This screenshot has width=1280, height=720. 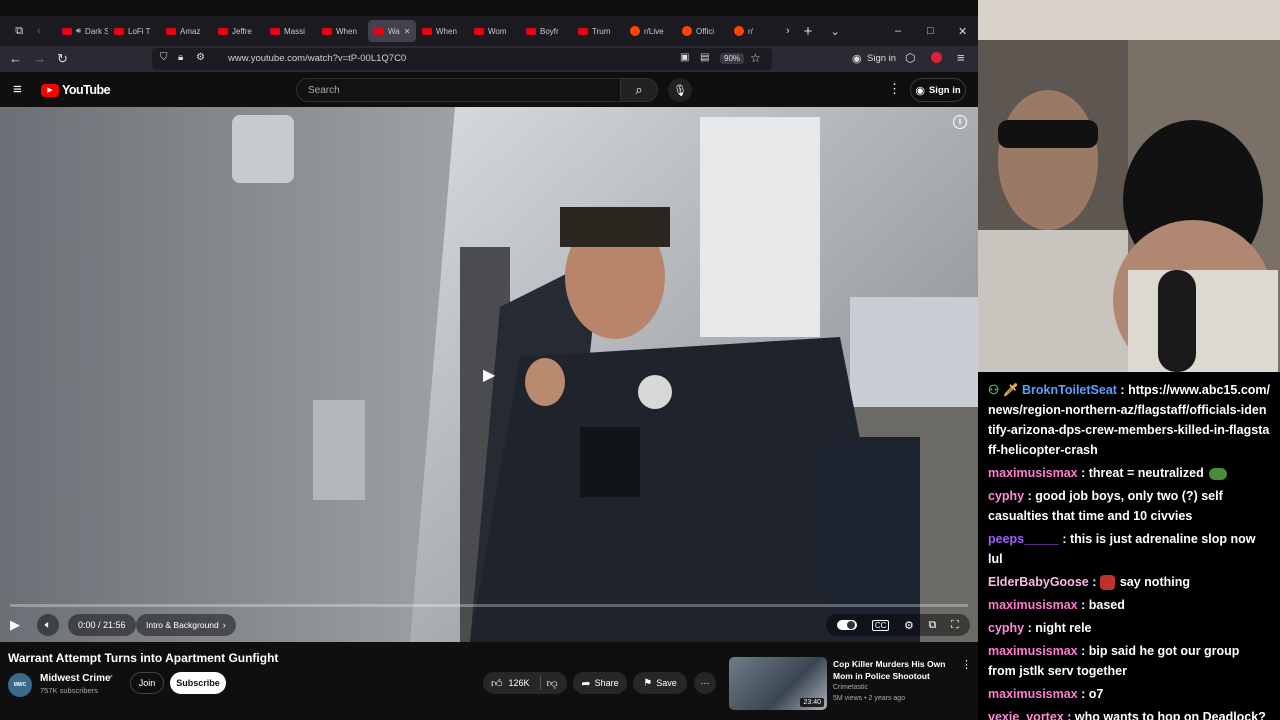 I want to click on tab-scroll-right-icon: ›, so click(x=788, y=31).